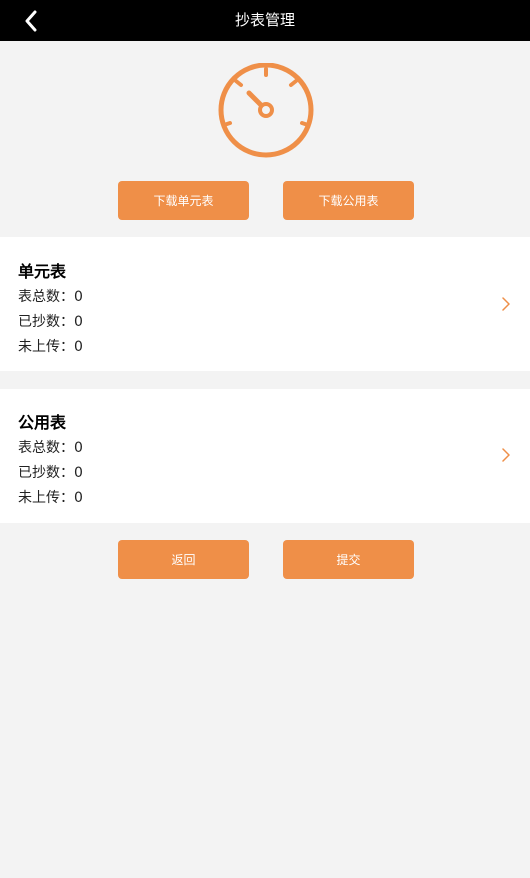  Describe the element at coordinates (348, 200) in the screenshot. I see `download-public-meter-button: 下载公用表` at that location.